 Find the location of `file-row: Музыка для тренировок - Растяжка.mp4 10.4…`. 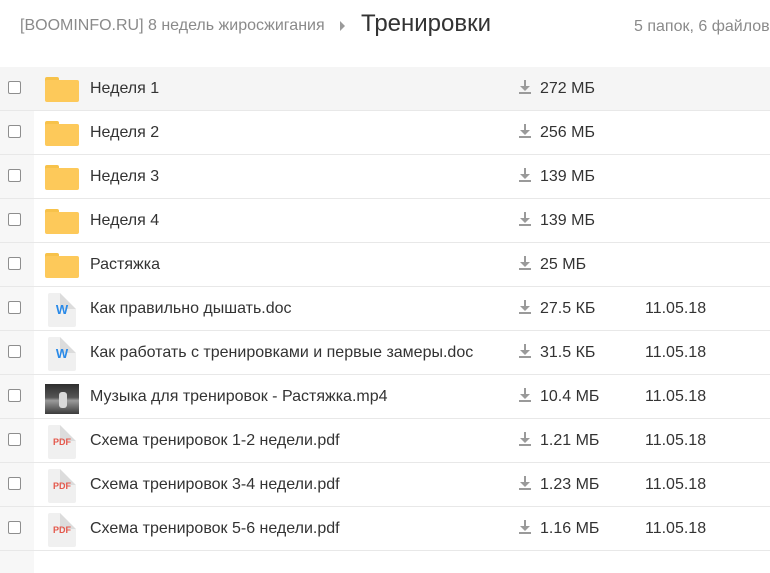

file-row: Музыка для тренировок - Растяжка.mp4 10.4… is located at coordinates (385, 397).